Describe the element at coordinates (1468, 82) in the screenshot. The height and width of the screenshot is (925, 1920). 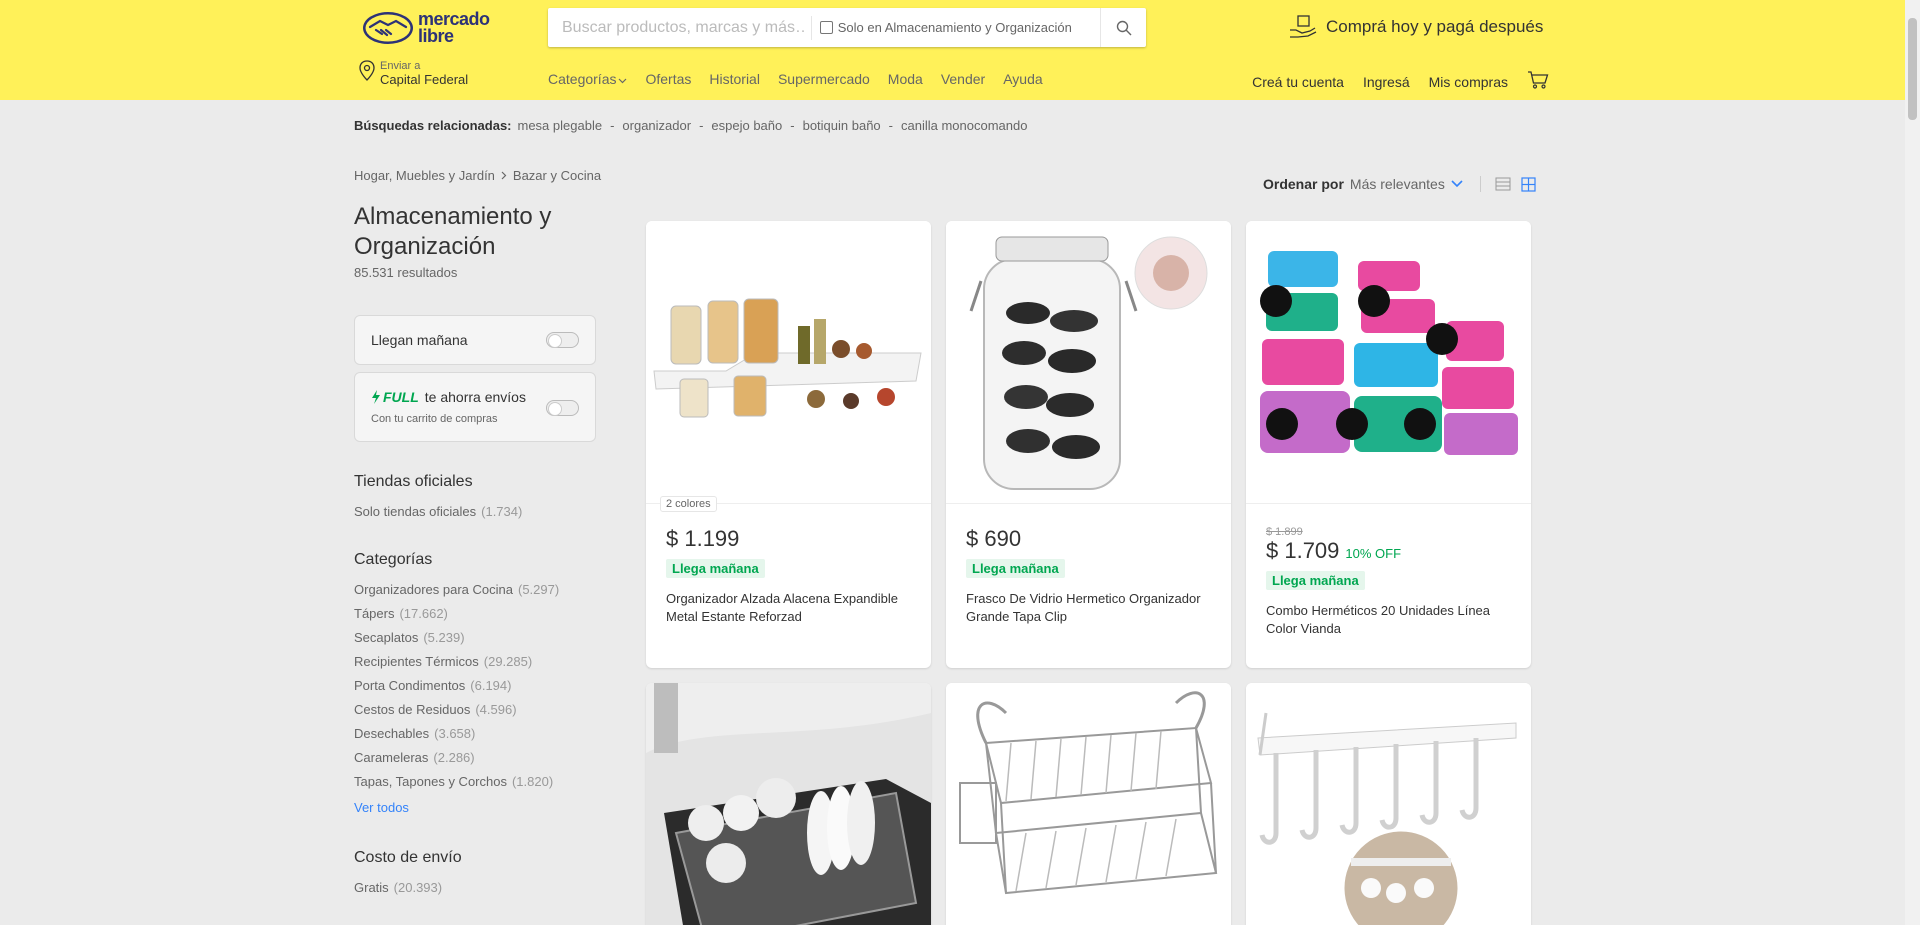
I see `my-purchases-link: Mis compras` at that location.